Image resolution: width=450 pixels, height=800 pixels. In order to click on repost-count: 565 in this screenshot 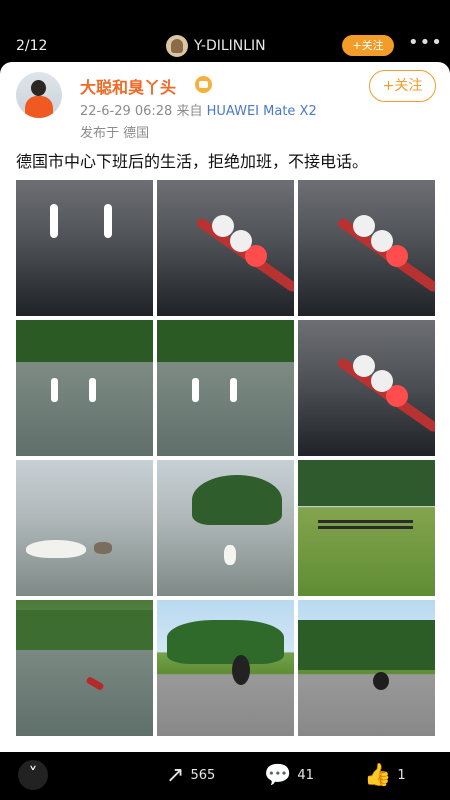, I will do `click(203, 775)`.